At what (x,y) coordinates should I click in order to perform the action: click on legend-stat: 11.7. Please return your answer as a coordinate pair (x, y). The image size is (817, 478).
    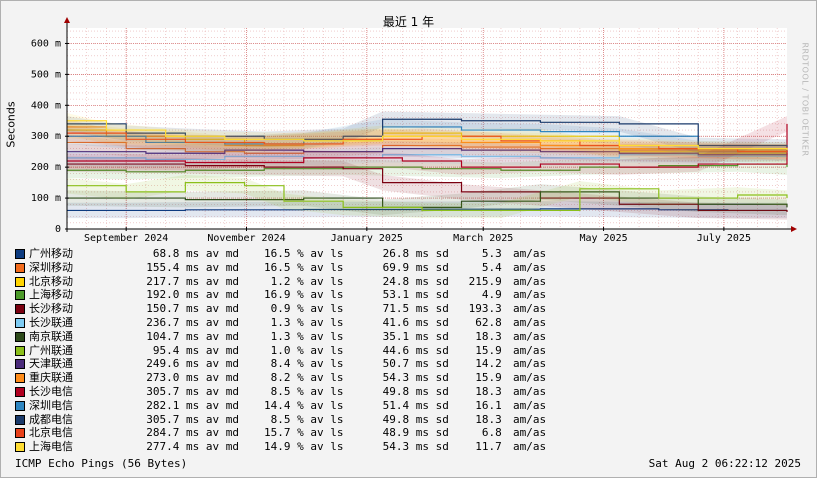
    Looking at the image, I should click on (482, 447).